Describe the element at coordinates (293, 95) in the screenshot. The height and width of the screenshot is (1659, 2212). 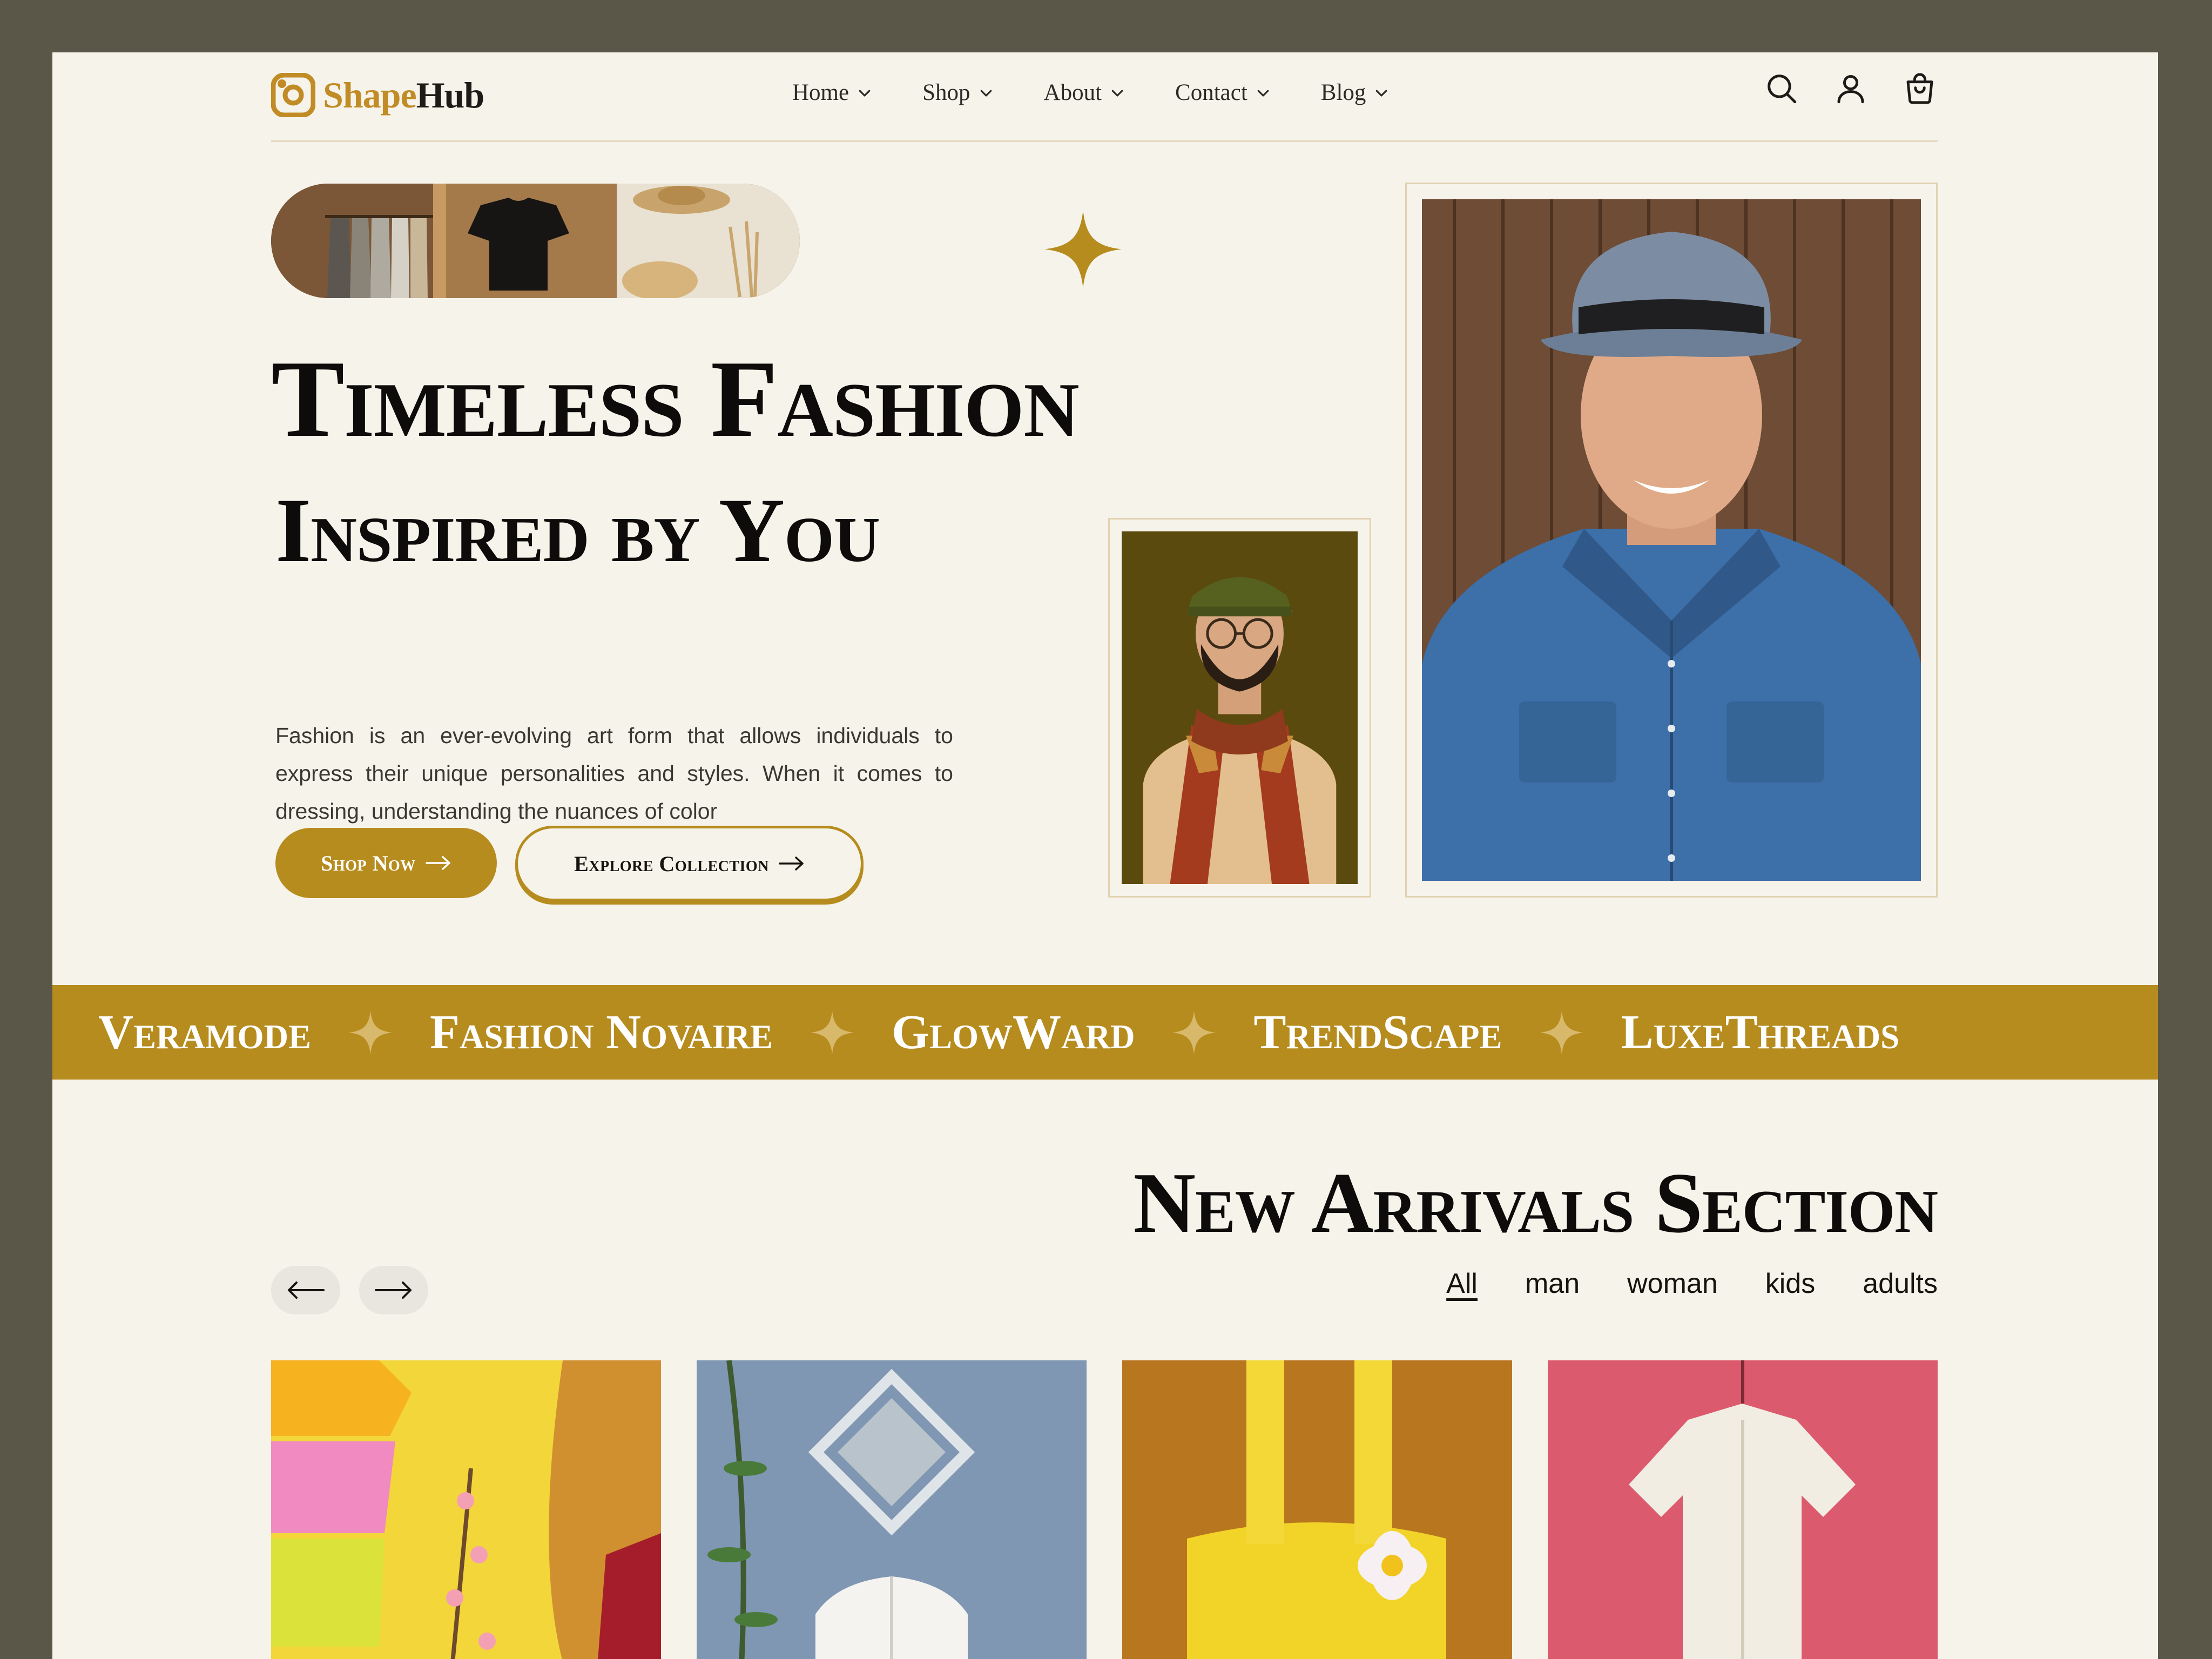
I see `logo-icon` at that location.